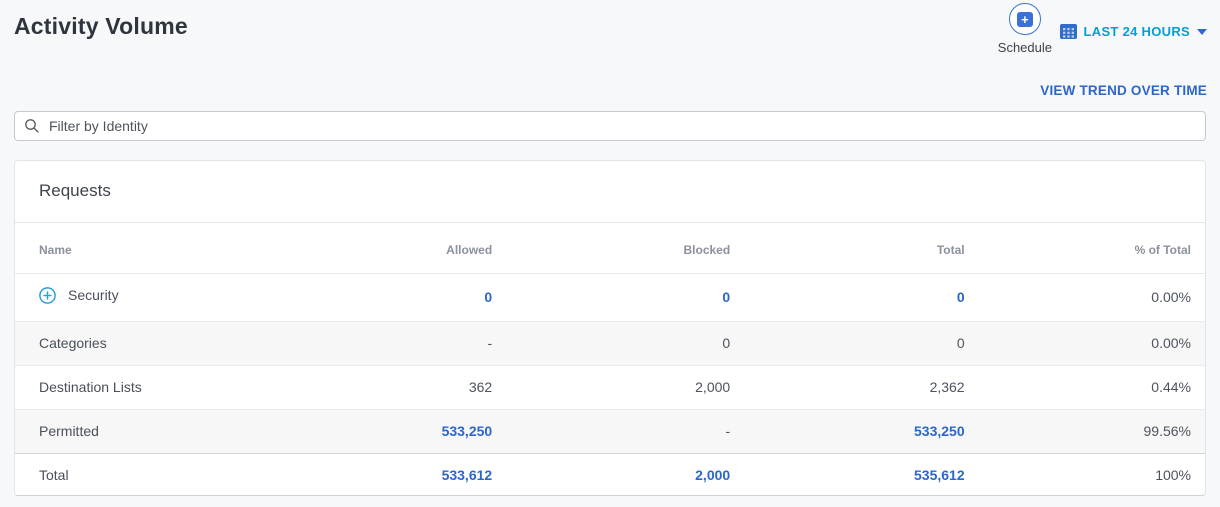 The height and width of the screenshot is (507, 1220). Describe the element at coordinates (610, 297) in the screenshot. I see `table-row-security: Security 0 0 0 0.00%` at that location.